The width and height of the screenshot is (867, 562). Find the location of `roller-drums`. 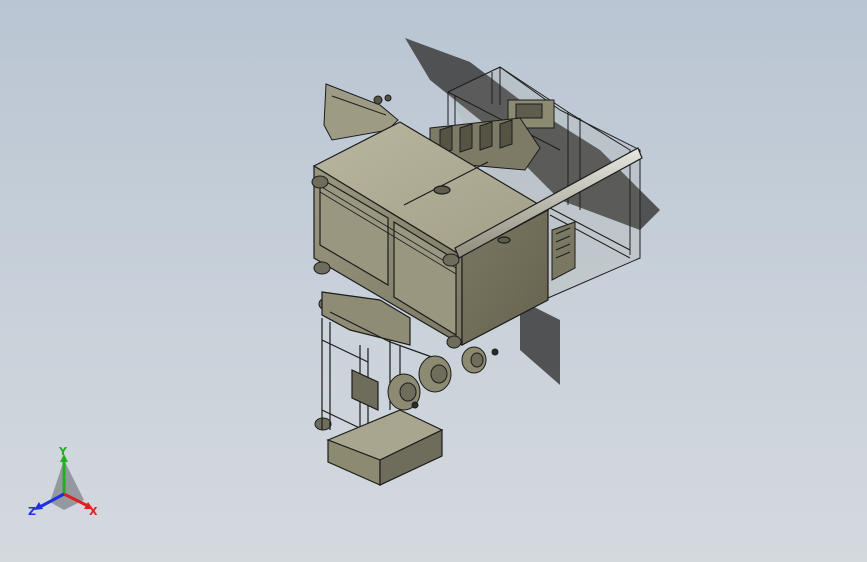

roller-drums is located at coordinates (443, 378).